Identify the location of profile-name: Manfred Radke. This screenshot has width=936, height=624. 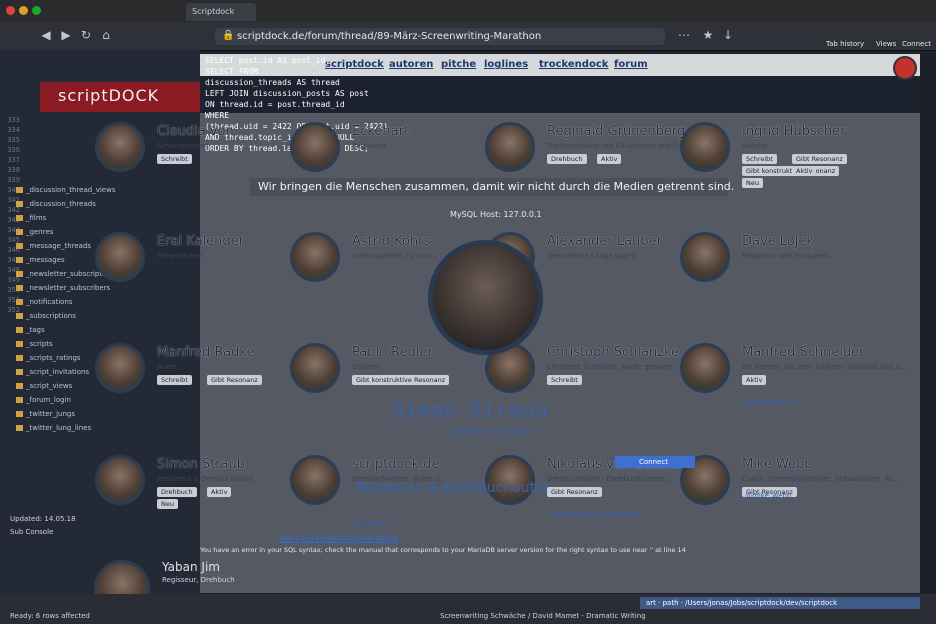
(205, 352).